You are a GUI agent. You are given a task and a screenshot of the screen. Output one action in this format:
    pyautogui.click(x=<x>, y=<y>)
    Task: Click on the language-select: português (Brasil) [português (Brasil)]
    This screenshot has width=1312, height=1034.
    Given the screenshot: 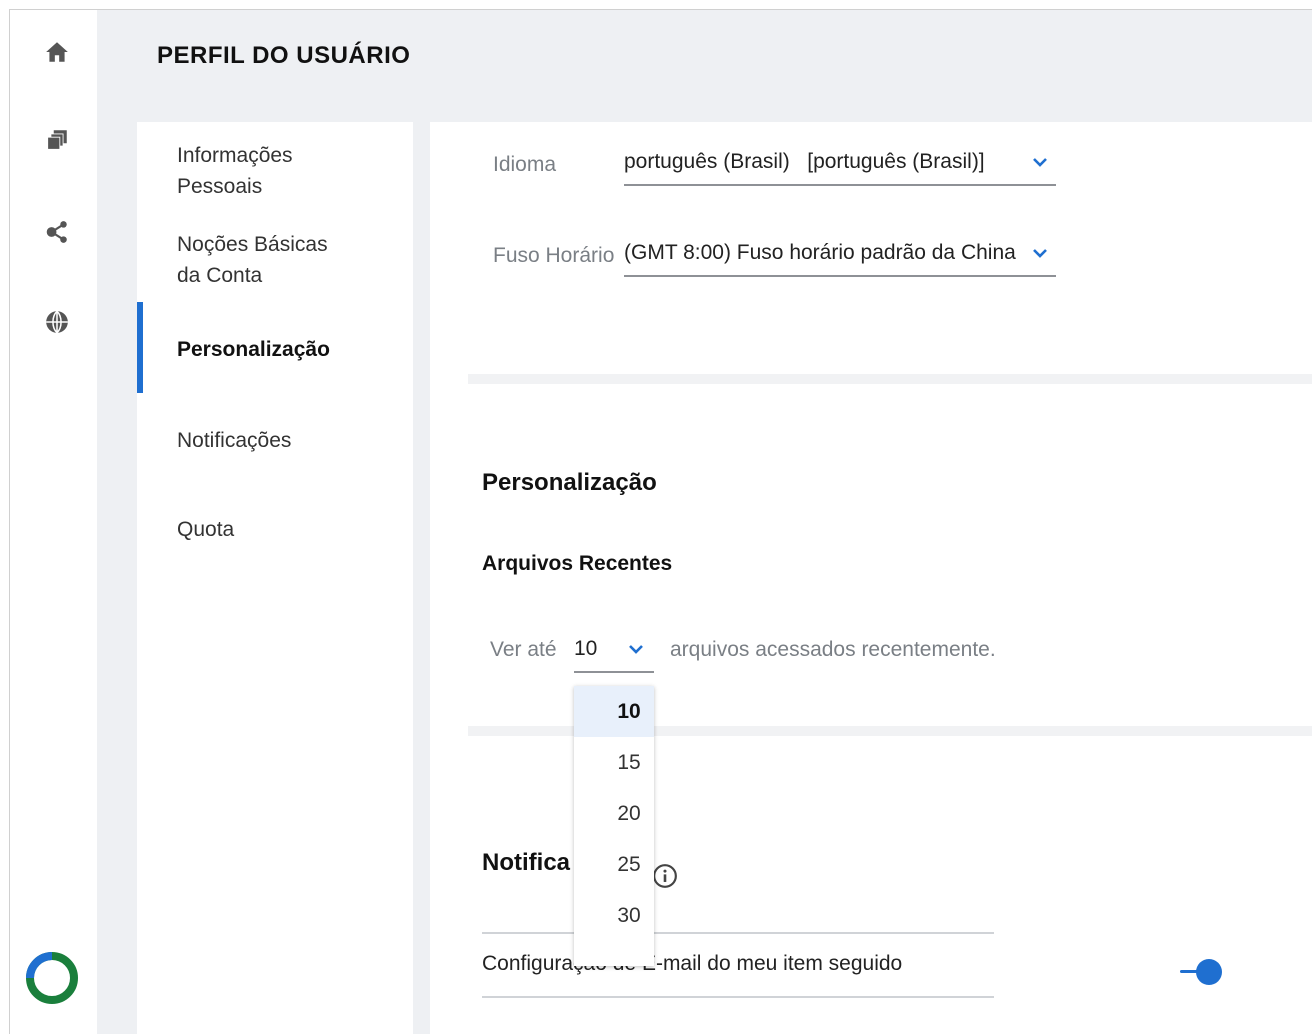 What is the action you would take?
    pyautogui.click(x=840, y=163)
    